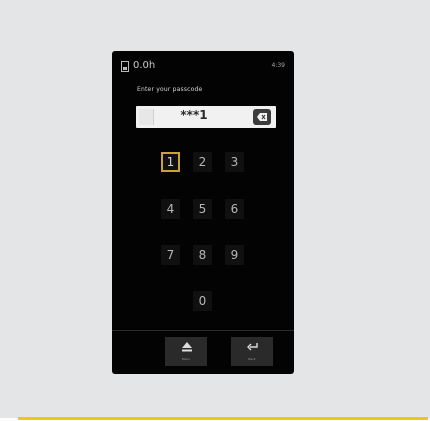 The height and width of the screenshot is (421, 430). Describe the element at coordinates (144, 65) in the screenshot. I see `battery-status: 0.0h` at that location.